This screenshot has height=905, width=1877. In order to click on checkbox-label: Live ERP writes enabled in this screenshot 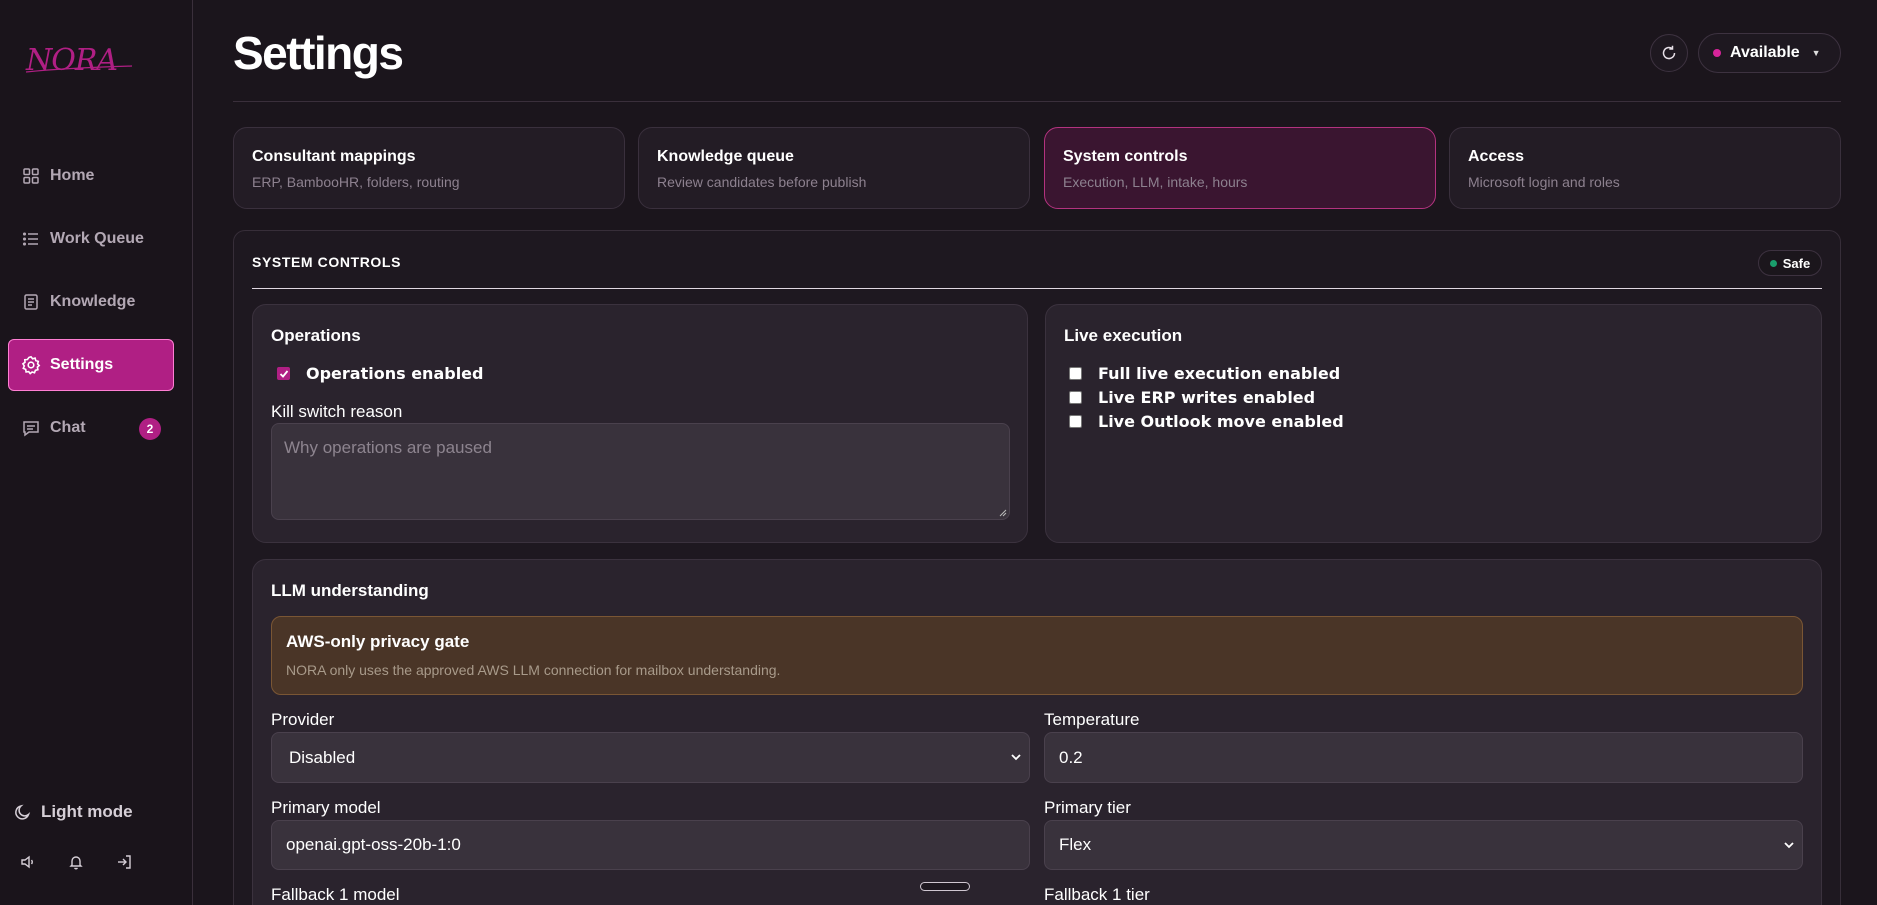, I will do `click(1207, 397)`.